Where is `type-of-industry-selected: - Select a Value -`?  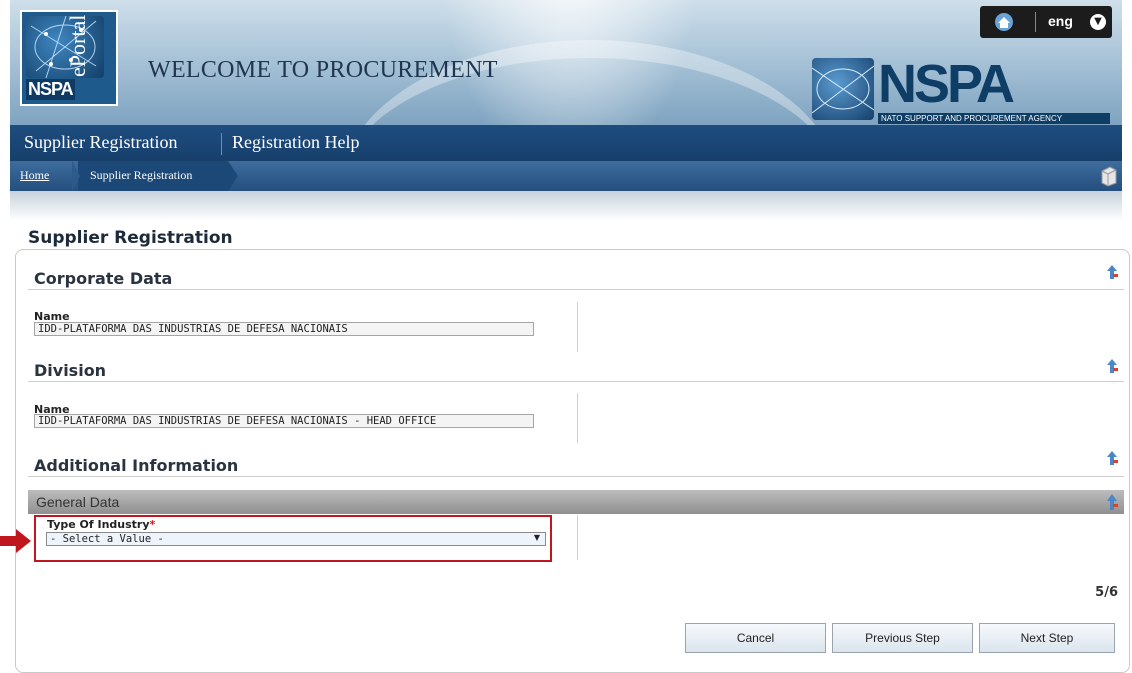 type-of-industry-selected: - Select a Value - is located at coordinates (107, 539).